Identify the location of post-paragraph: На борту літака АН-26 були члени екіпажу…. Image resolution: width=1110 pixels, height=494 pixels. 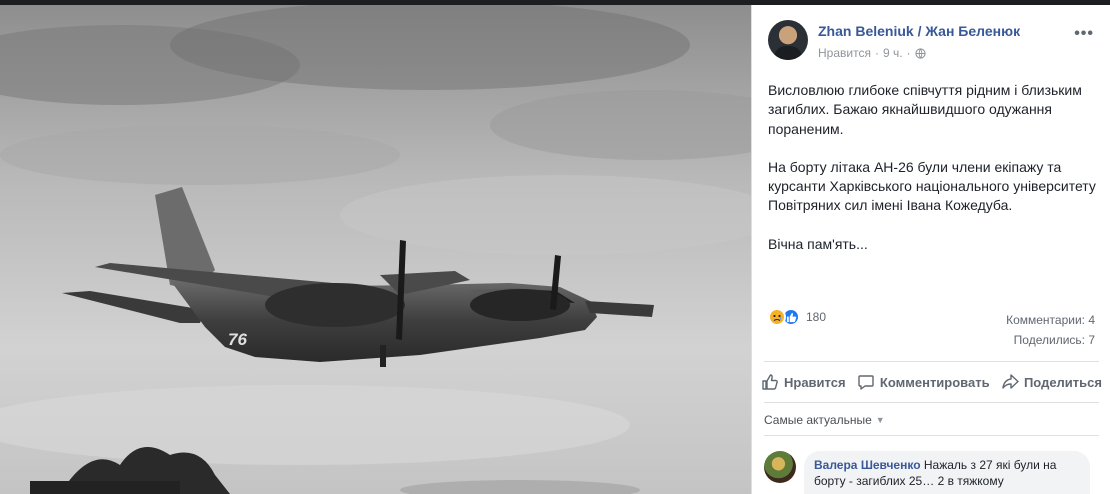
(932, 186).